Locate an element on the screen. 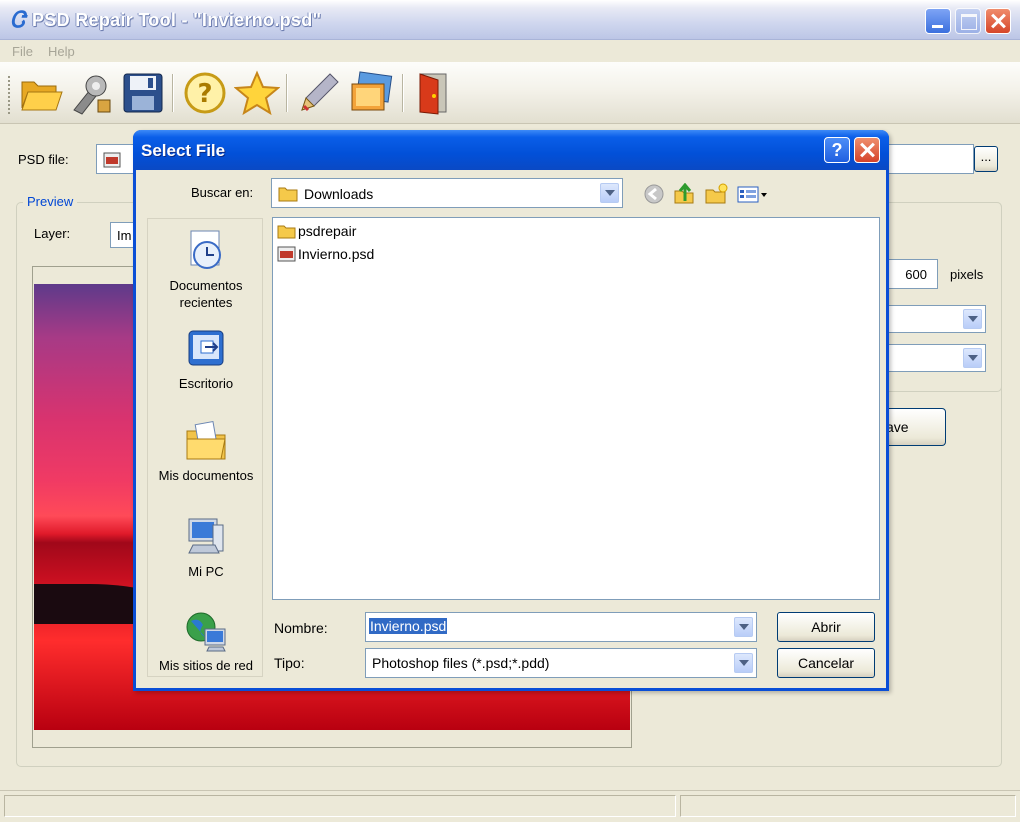  preview-caption: Preview is located at coordinates (50, 201).